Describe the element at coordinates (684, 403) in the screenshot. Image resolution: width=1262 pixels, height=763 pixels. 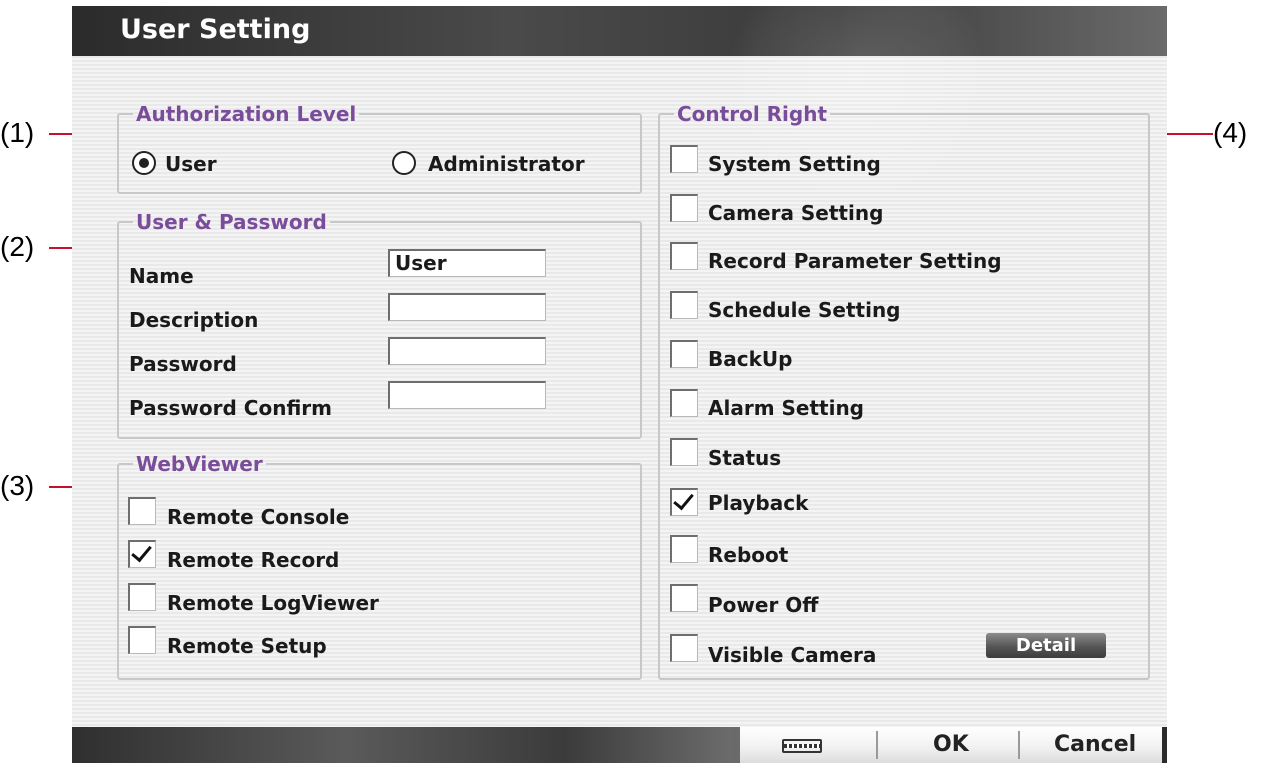
I see `checkbox-alarm-setting` at that location.